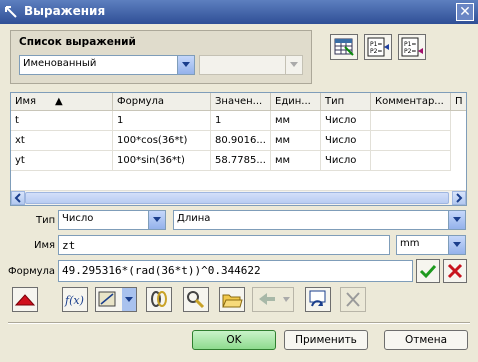  I want to click on type-label: Тип, so click(46, 220).